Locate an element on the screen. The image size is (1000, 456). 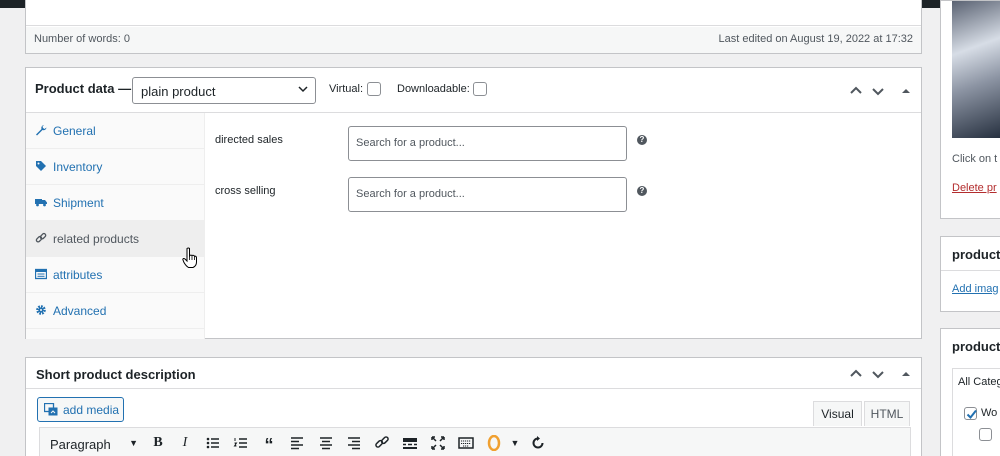
align-left-icon is located at coordinates (297, 443).